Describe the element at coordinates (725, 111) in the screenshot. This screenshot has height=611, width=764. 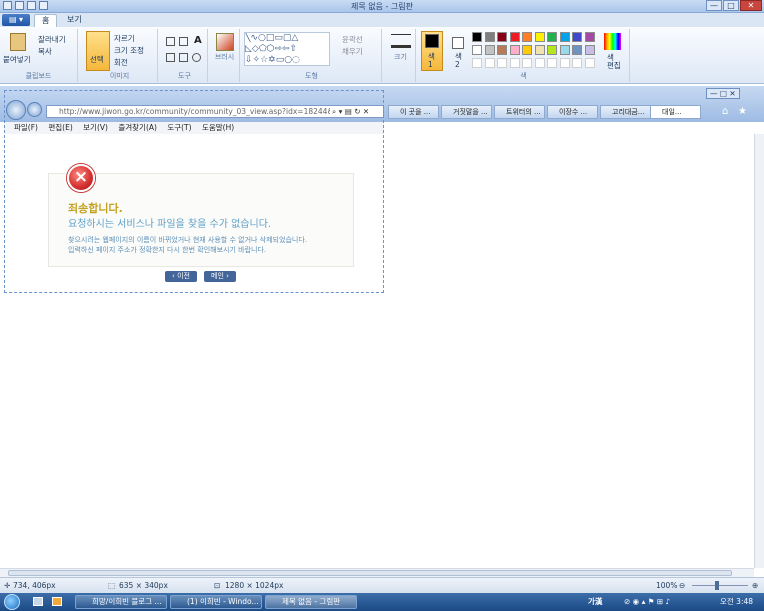
I see `home-icon: ⌂` at that location.